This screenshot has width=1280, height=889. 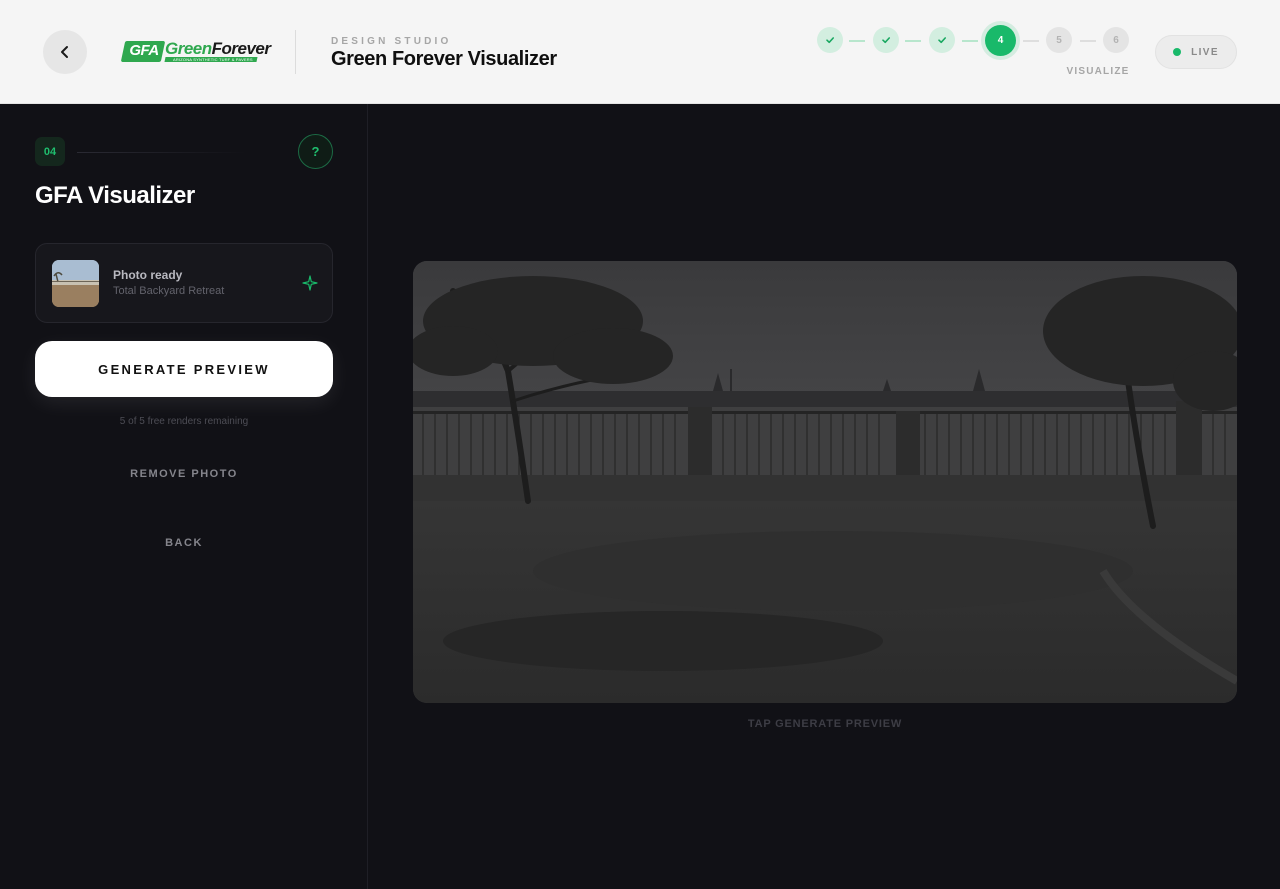 I want to click on logo-word-green: Green, so click(x=188, y=48).